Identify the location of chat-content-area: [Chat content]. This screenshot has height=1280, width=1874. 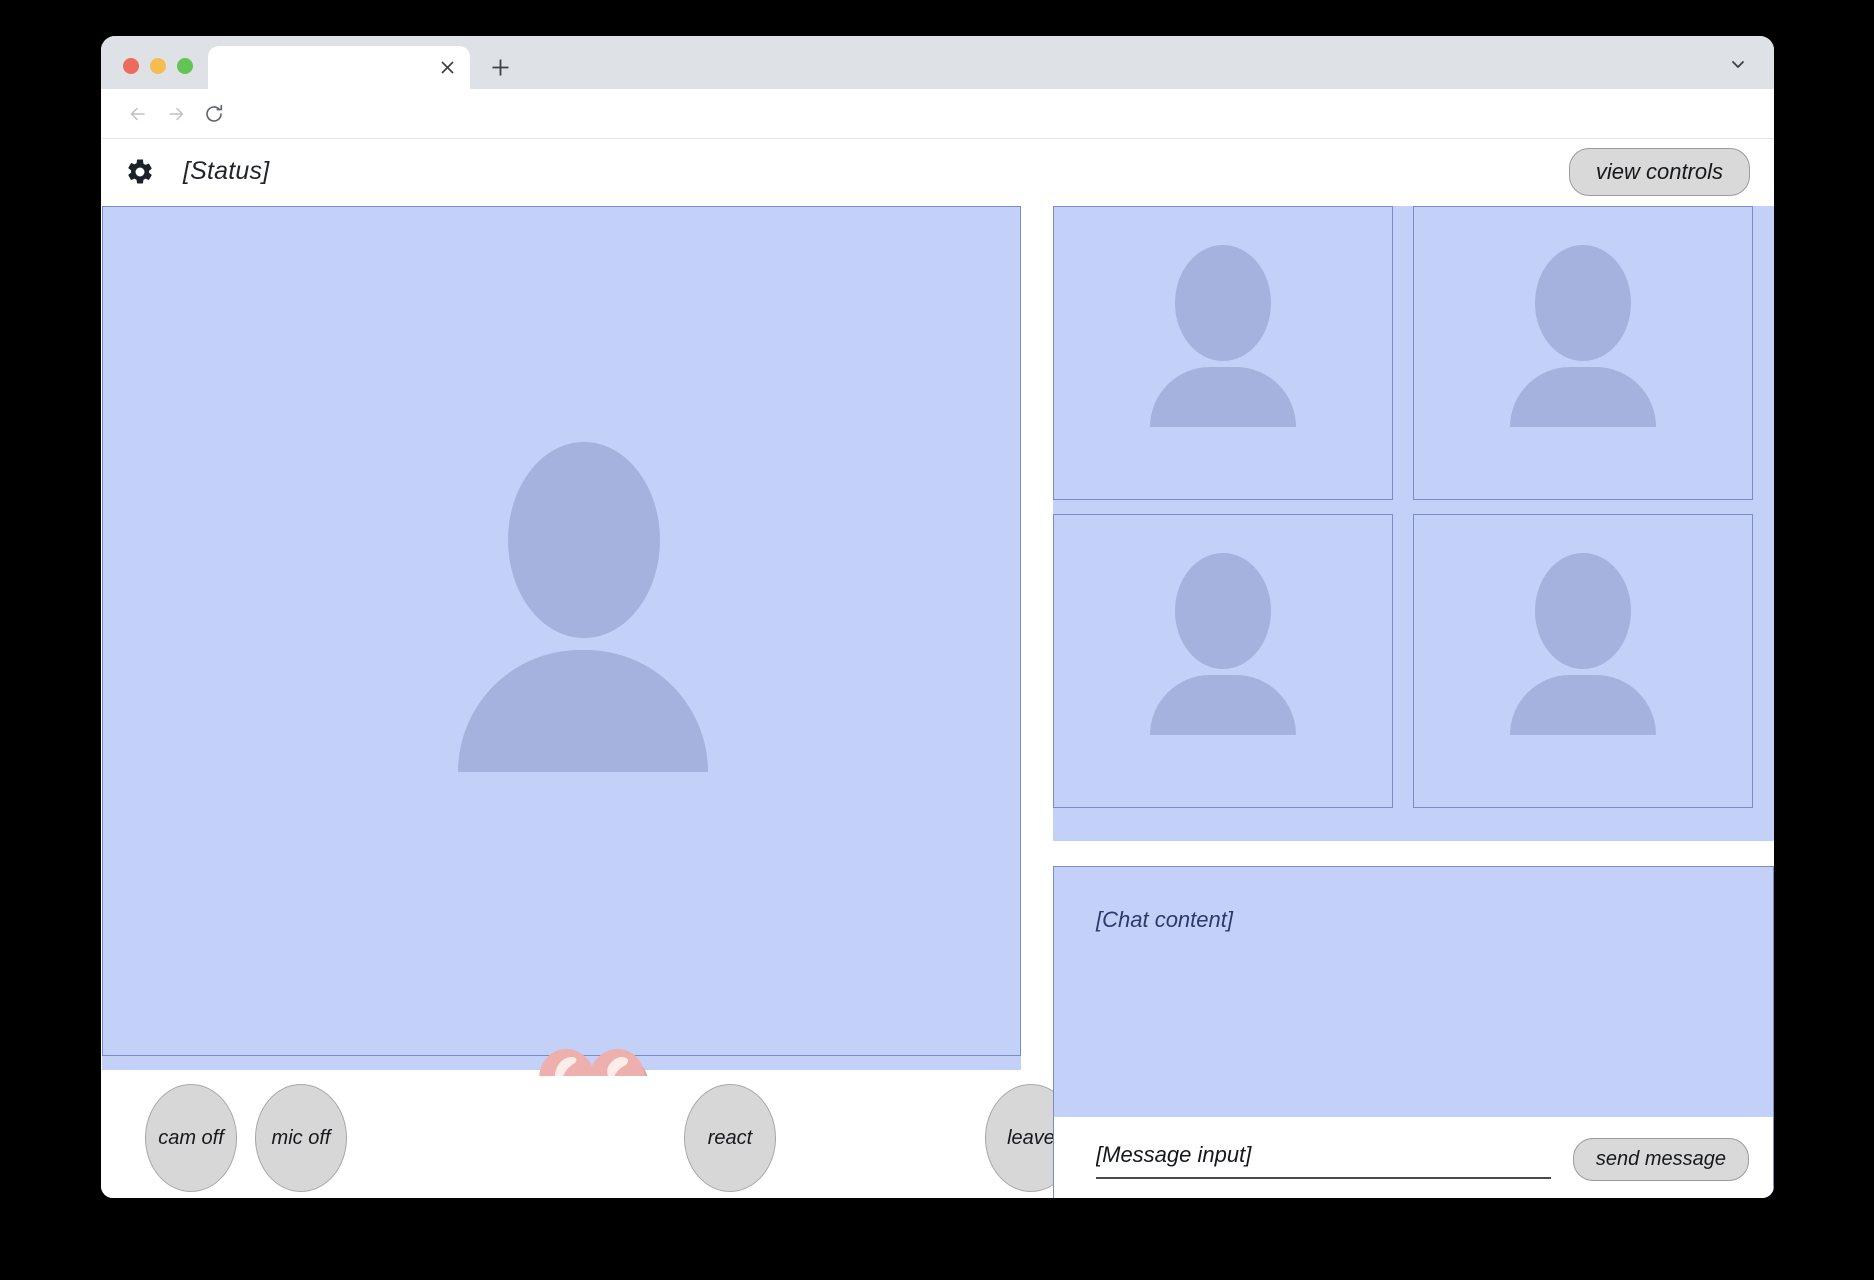
(1413, 992).